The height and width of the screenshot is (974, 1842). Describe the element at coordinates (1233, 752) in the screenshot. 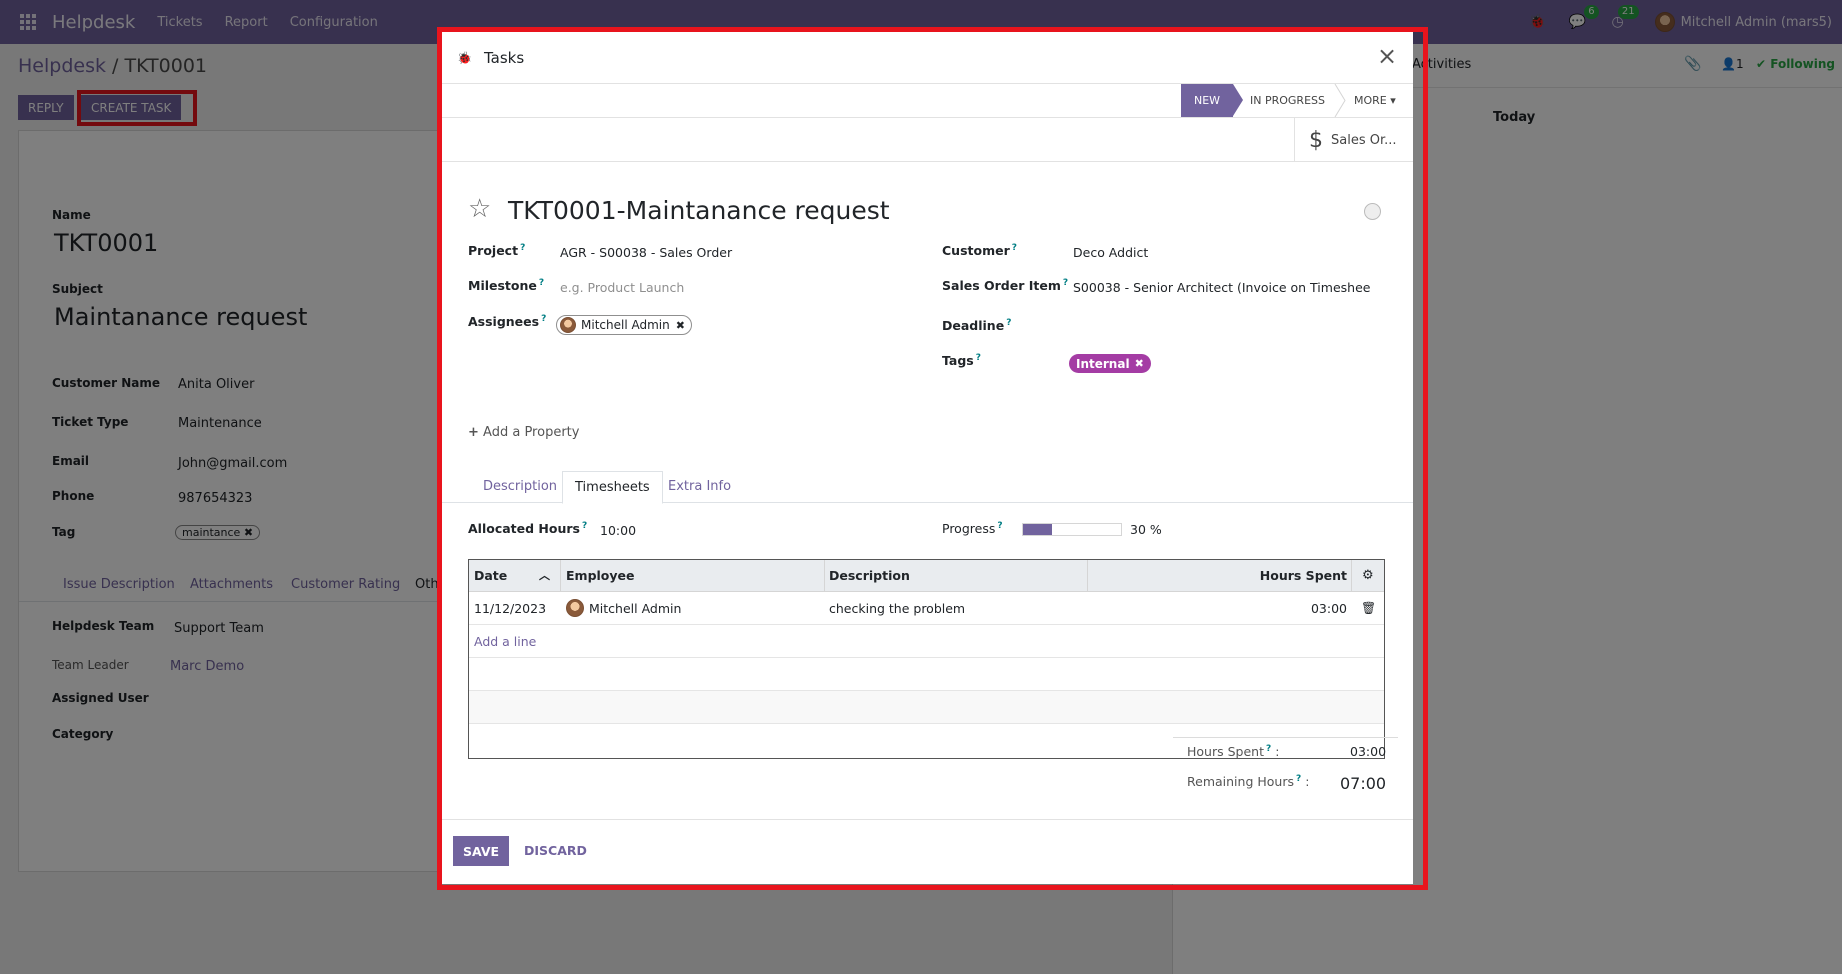

I see `hours-spent-total-label: Hours Spent? :` at that location.